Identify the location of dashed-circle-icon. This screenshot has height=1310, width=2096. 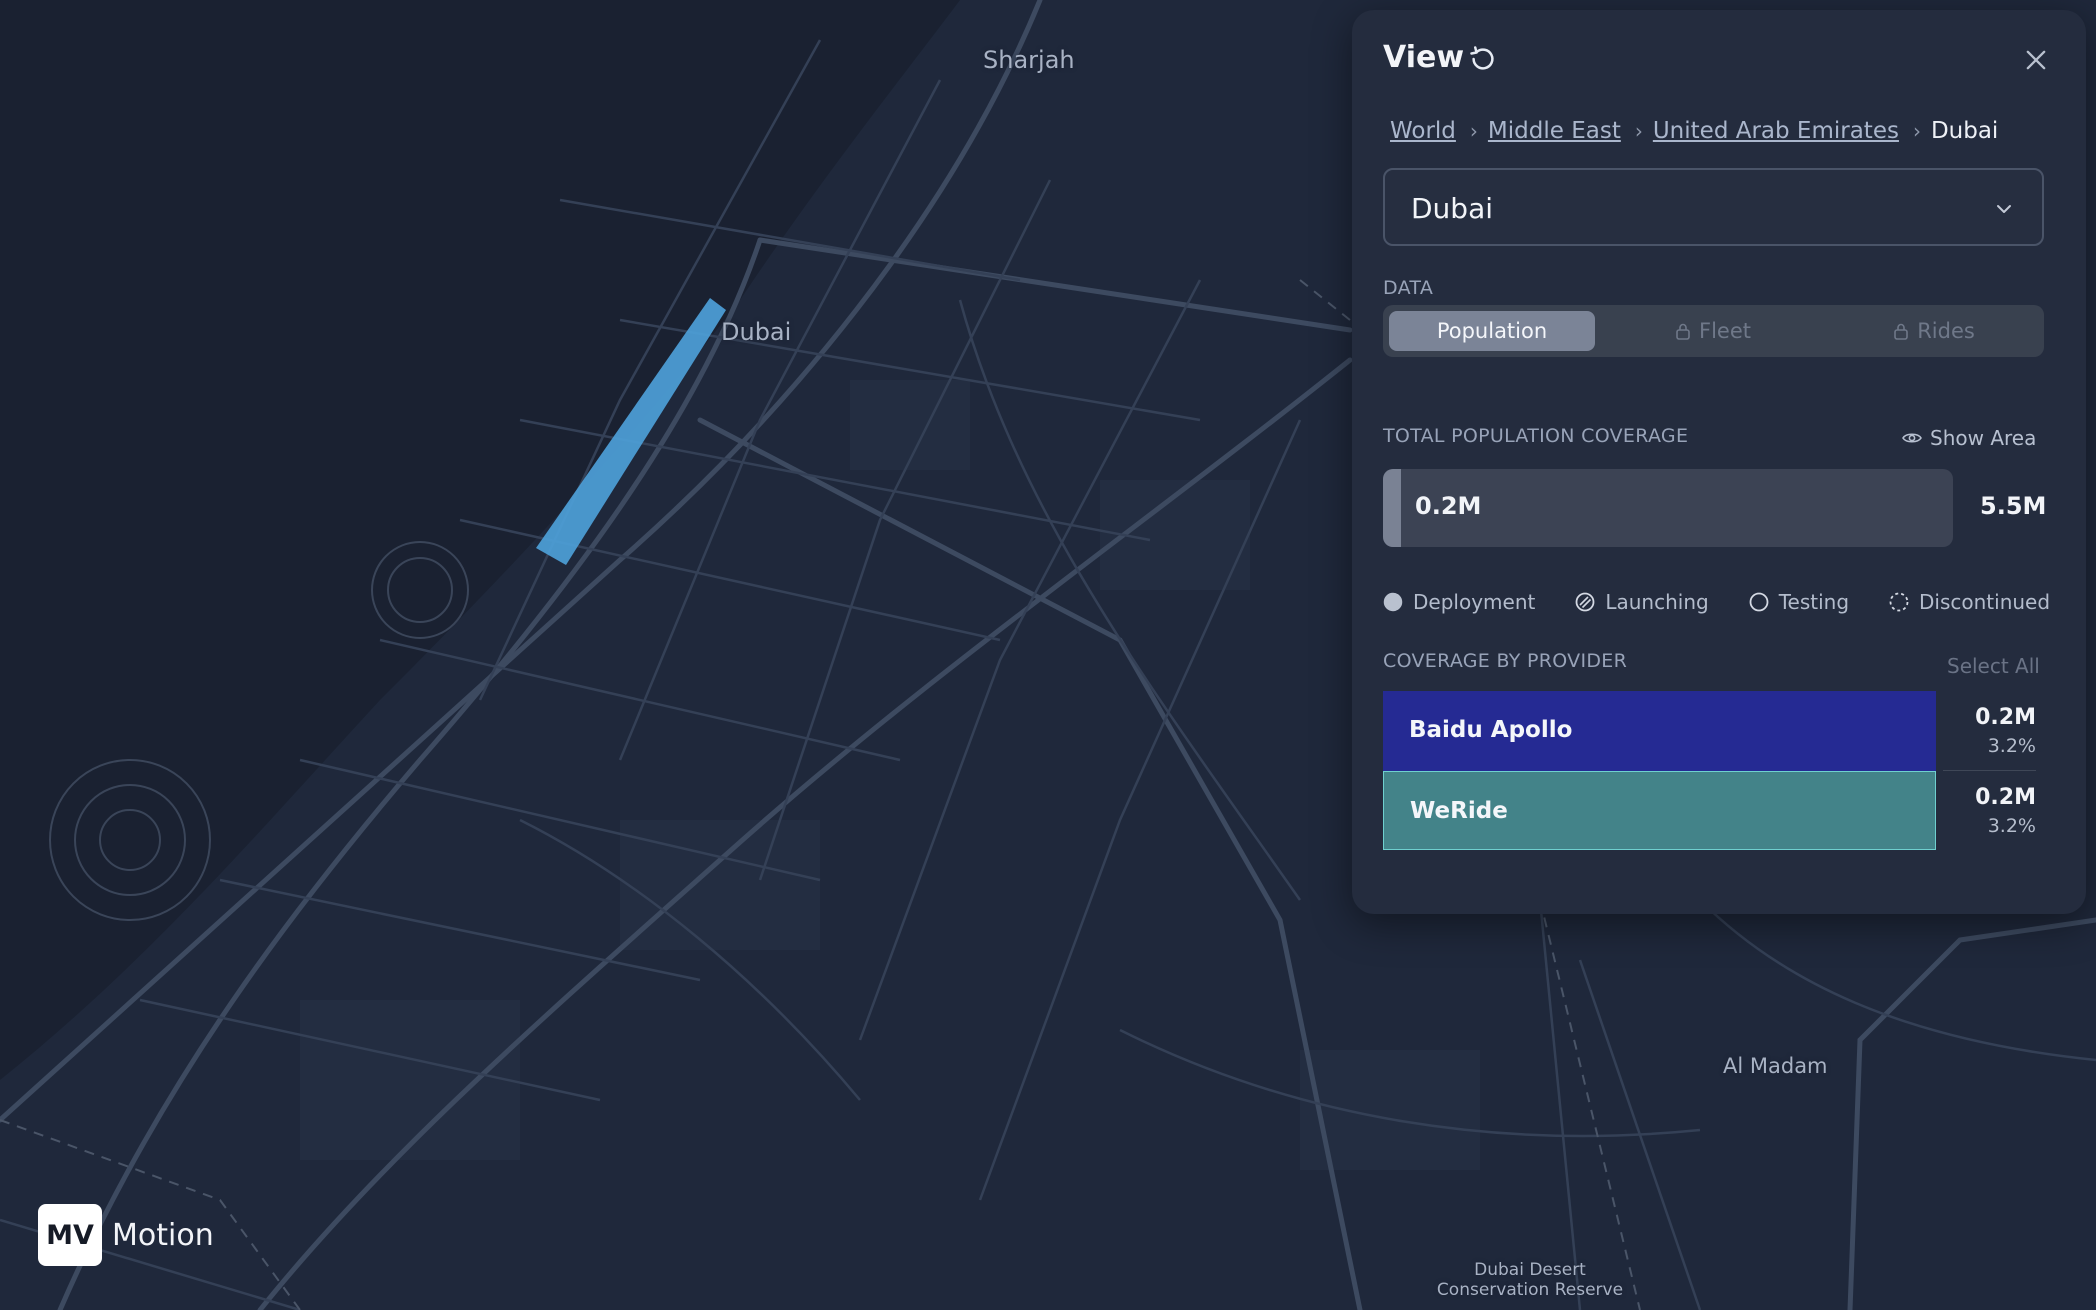
(1899, 602).